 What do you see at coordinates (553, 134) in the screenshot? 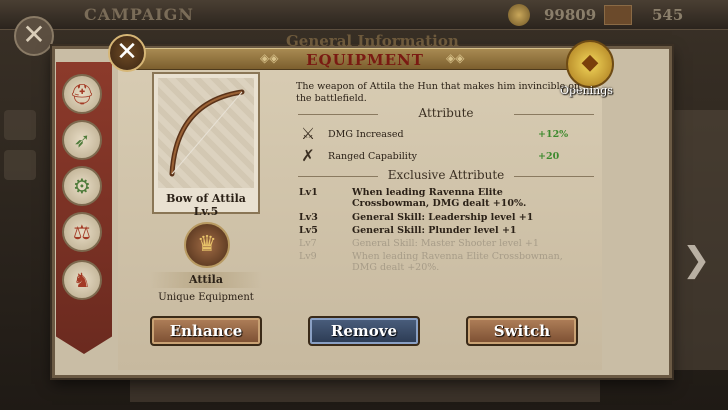
I see `attribute-value: +12%` at bounding box center [553, 134].